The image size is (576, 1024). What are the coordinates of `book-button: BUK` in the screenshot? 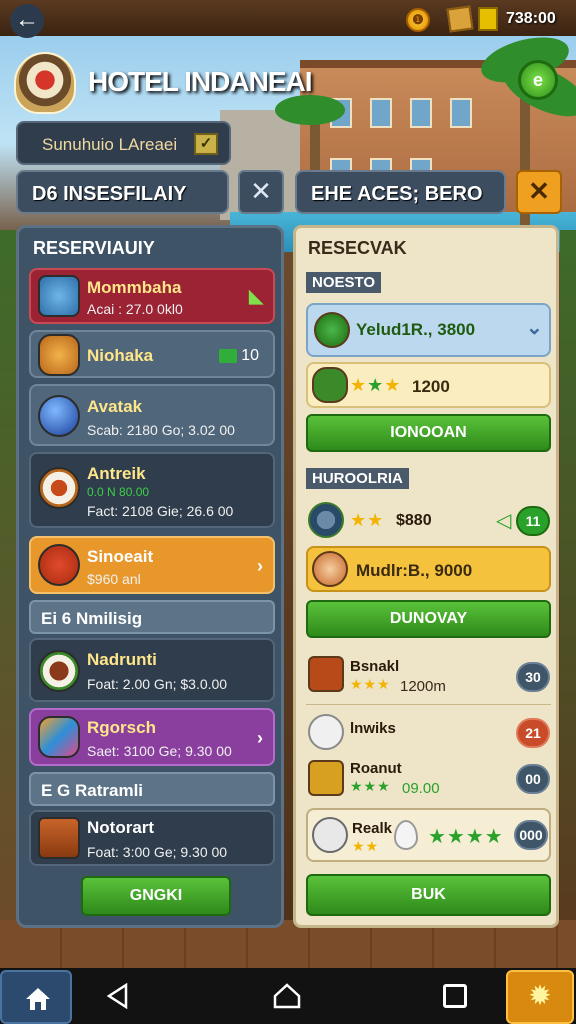 It's located at (428, 895).